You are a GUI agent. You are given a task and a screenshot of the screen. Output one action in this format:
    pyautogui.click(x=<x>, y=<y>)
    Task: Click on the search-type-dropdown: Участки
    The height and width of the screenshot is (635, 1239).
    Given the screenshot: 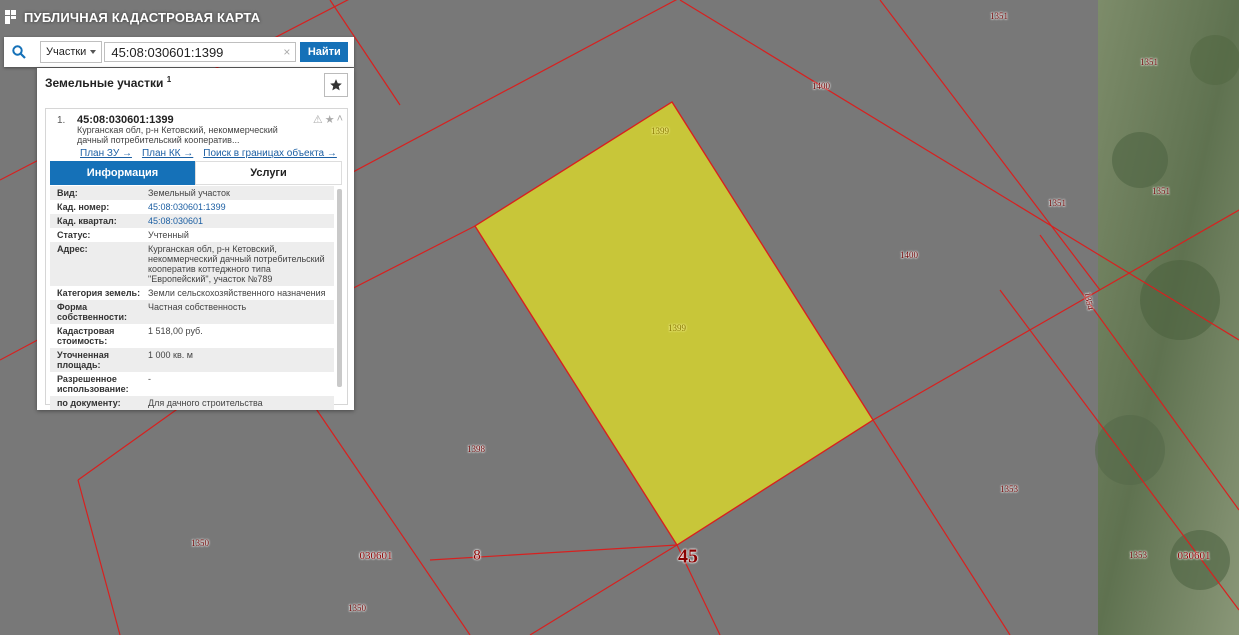 What is the action you would take?
    pyautogui.click(x=71, y=52)
    